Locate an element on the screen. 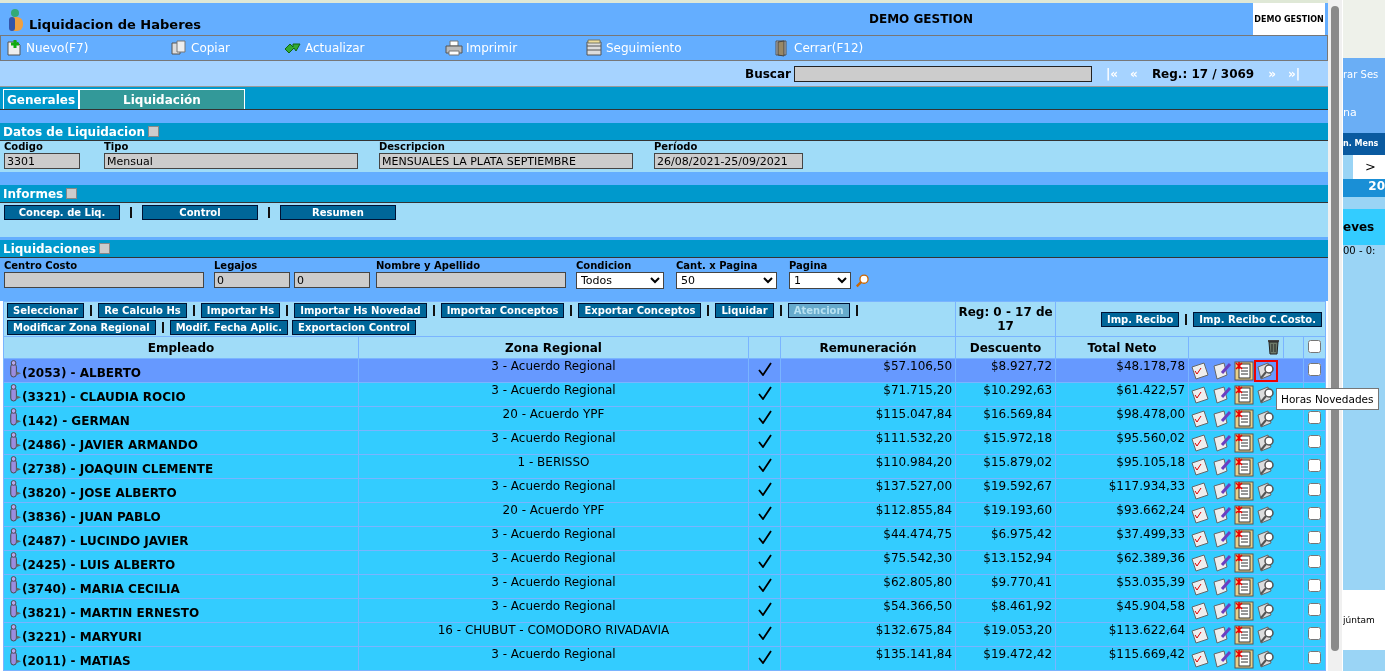  action-button: Exportacion Control is located at coordinates (354, 327).